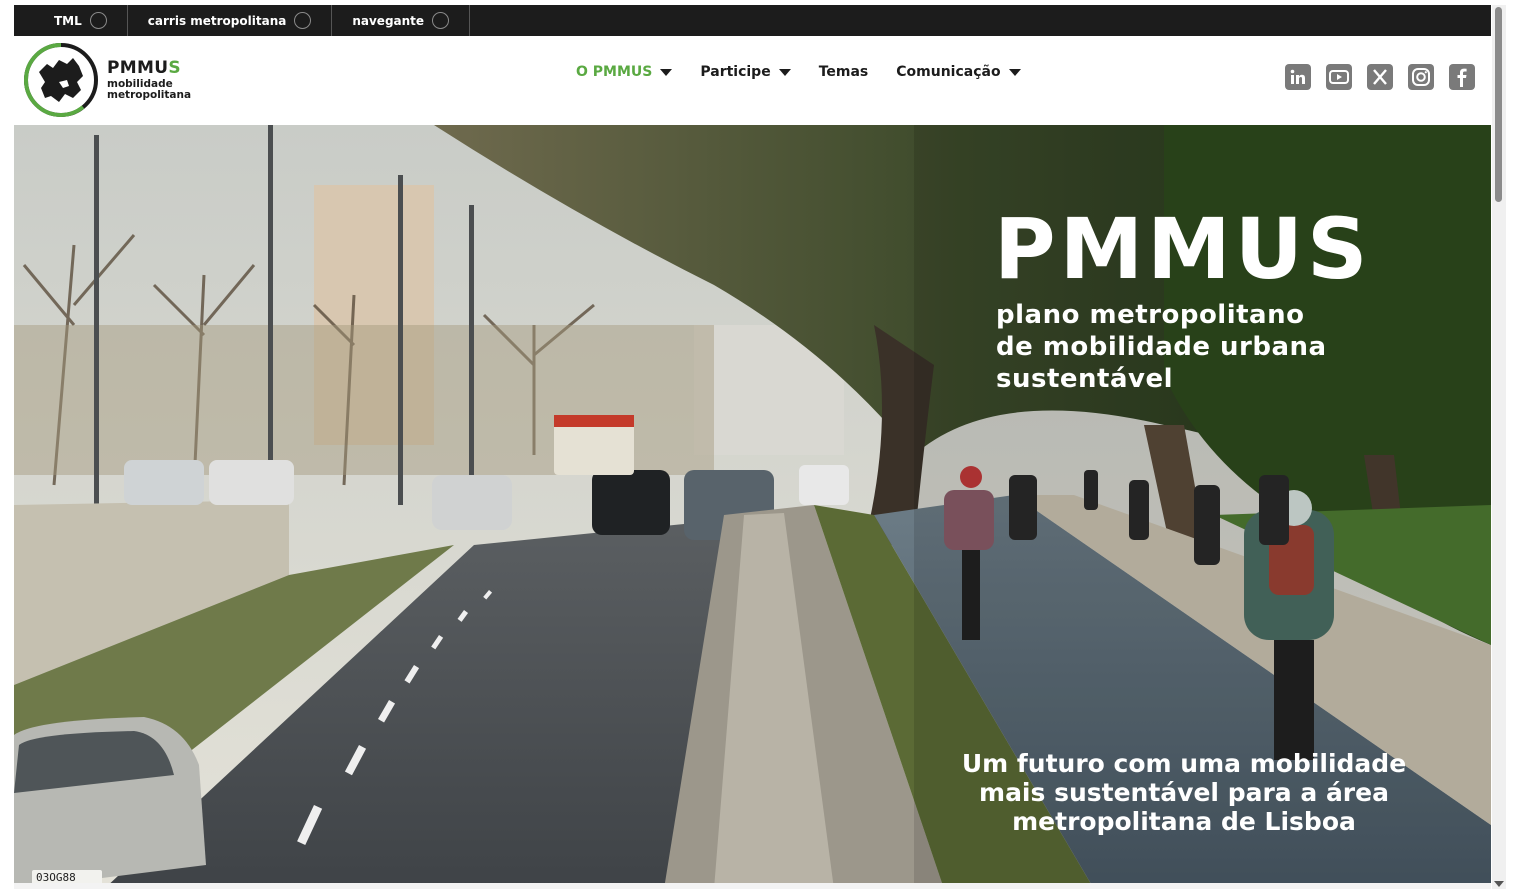  What do you see at coordinates (614, 72) in the screenshot?
I see `nav-label: O PMMUS` at bounding box center [614, 72].